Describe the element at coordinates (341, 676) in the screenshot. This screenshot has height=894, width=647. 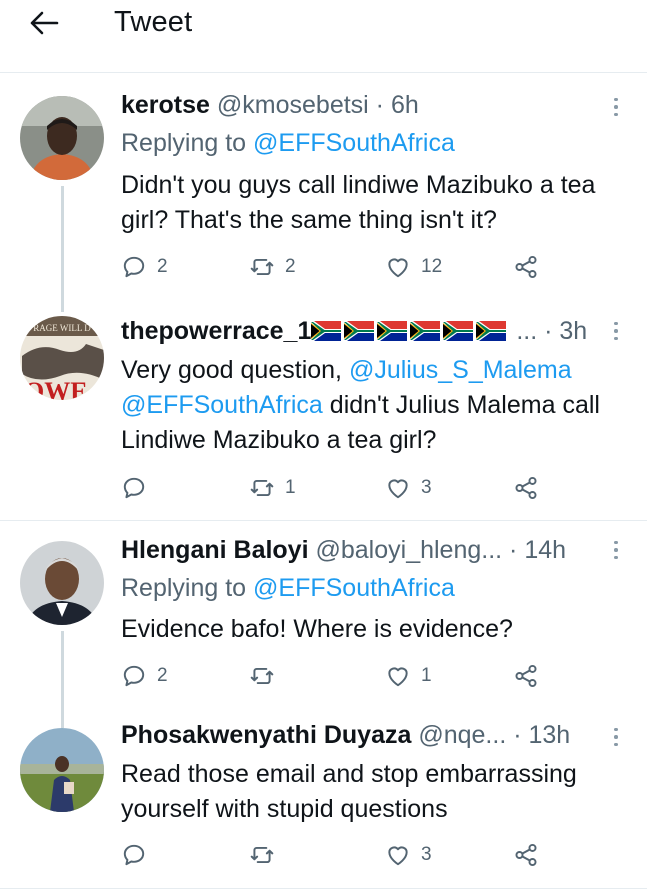
I see `tweet-actions: 2 1` at that location.